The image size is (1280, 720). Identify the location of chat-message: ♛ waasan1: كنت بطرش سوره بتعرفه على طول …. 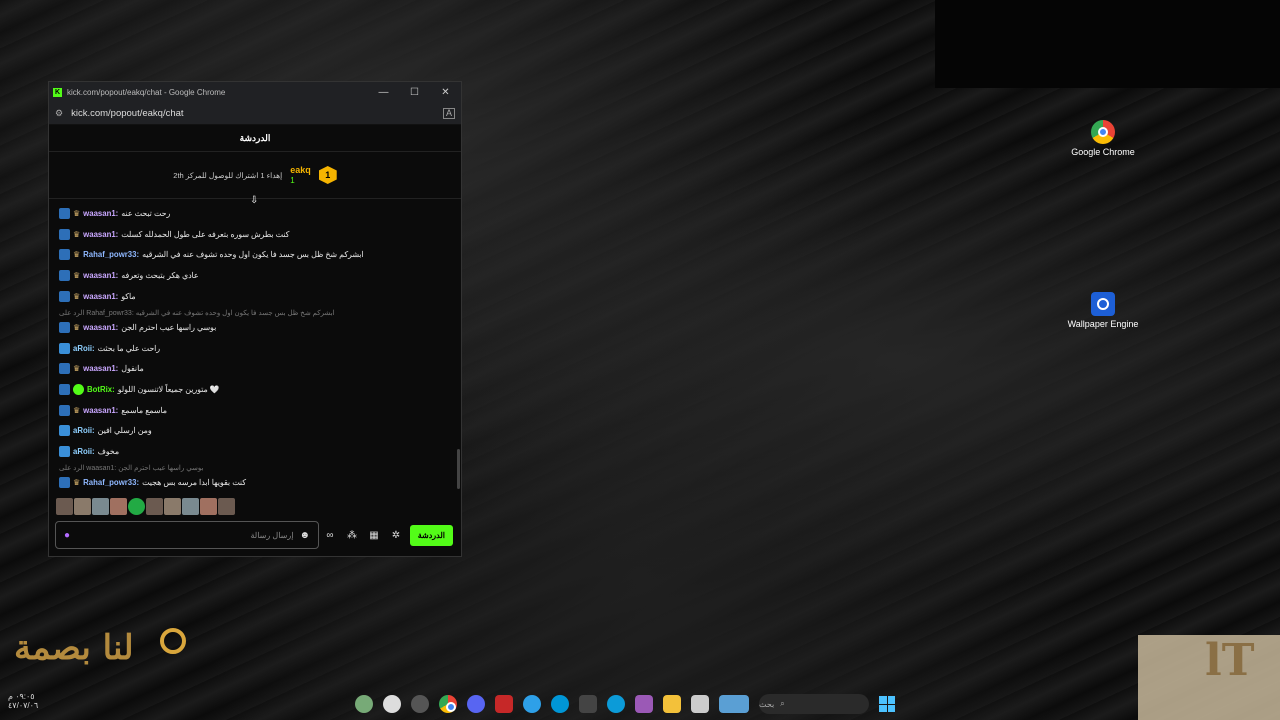
(174, 234).